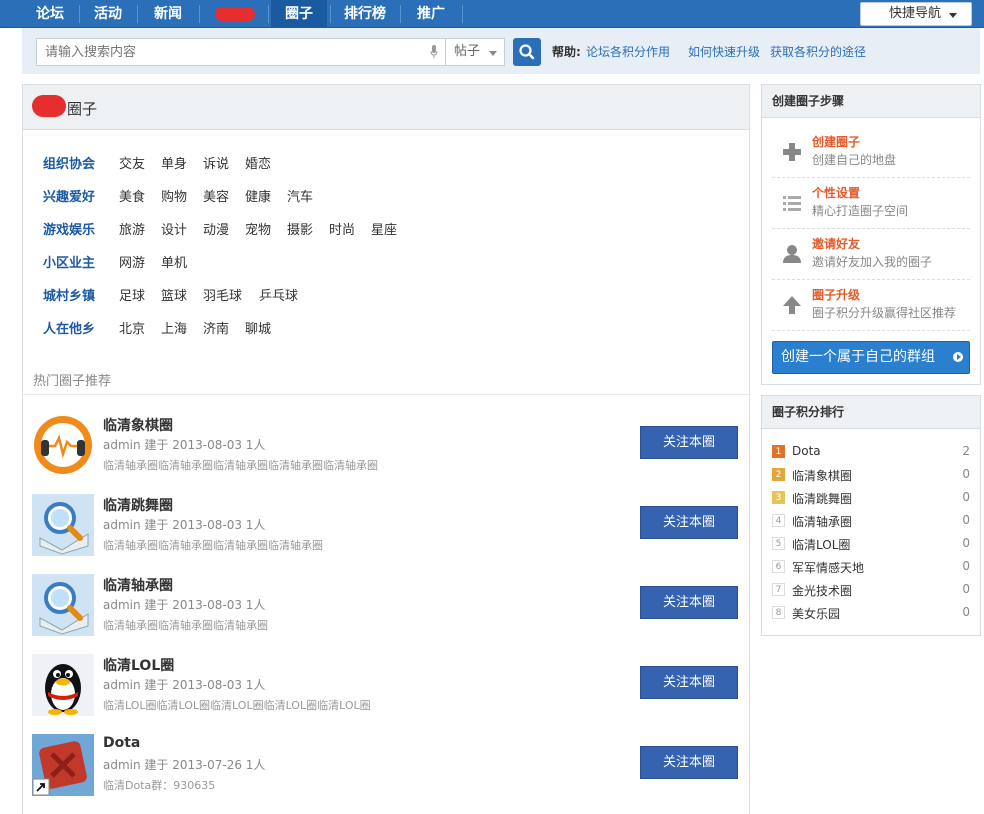  Describe the element at coordinates (431, 14) in the screenshot. I see `nav-promotion: 推广` at that location.